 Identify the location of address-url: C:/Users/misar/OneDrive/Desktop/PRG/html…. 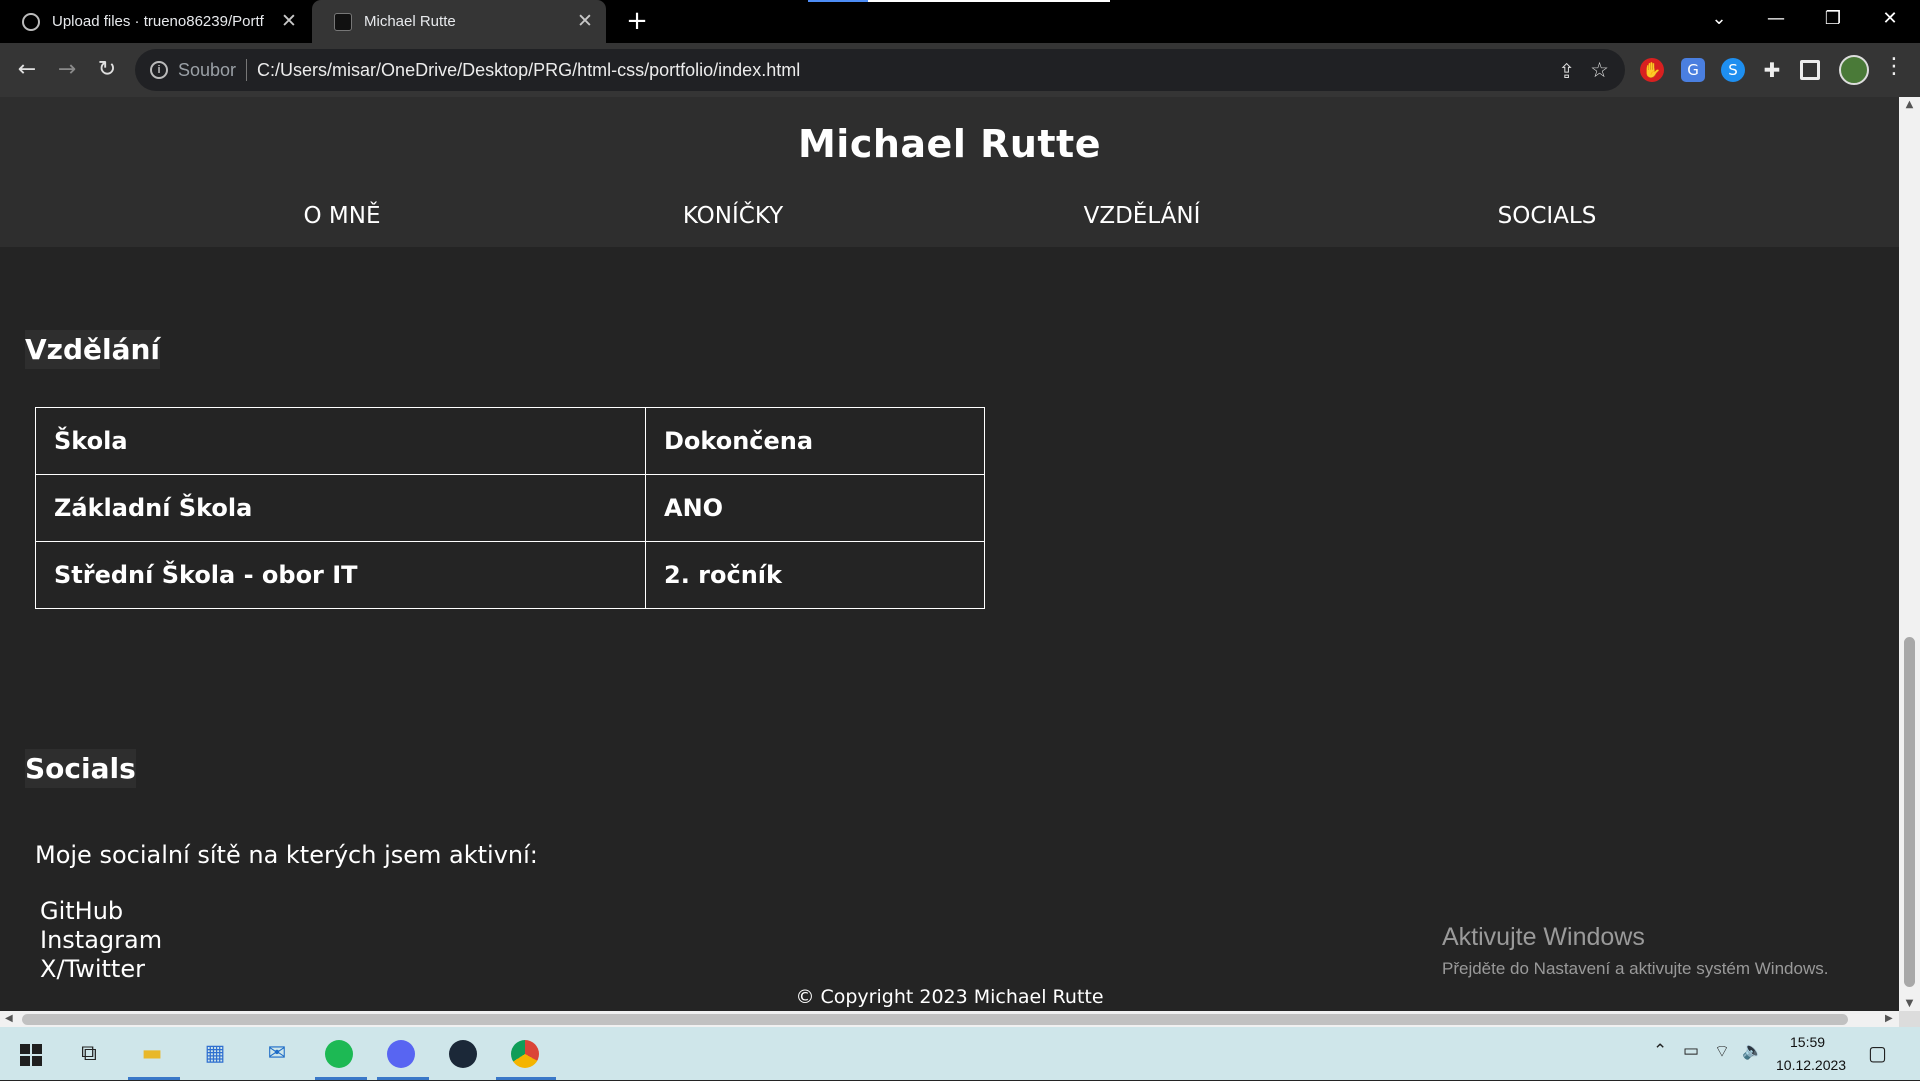
(528, 70).